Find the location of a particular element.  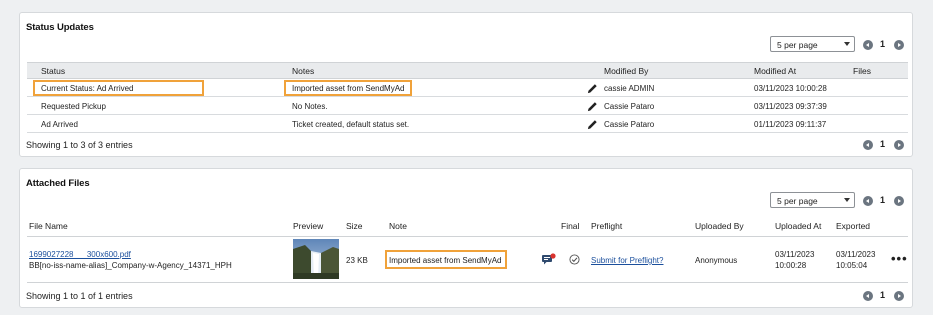

file-size-cell: 23 KB is located at coordinates (357, 260).